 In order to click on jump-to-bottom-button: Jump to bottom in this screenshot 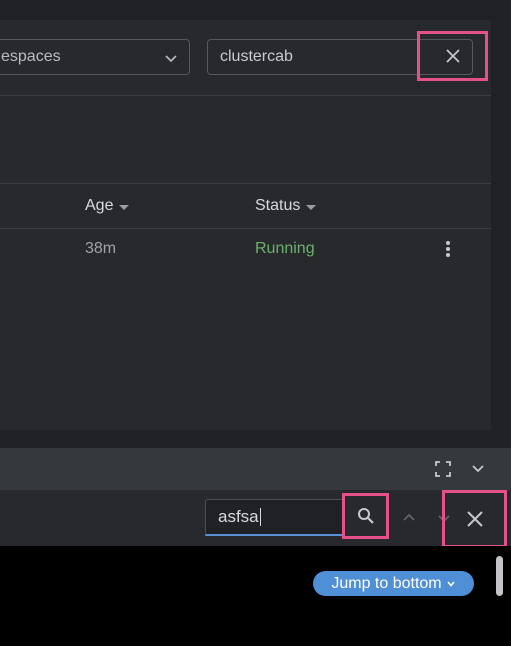, I will do `click(393, 583)`.